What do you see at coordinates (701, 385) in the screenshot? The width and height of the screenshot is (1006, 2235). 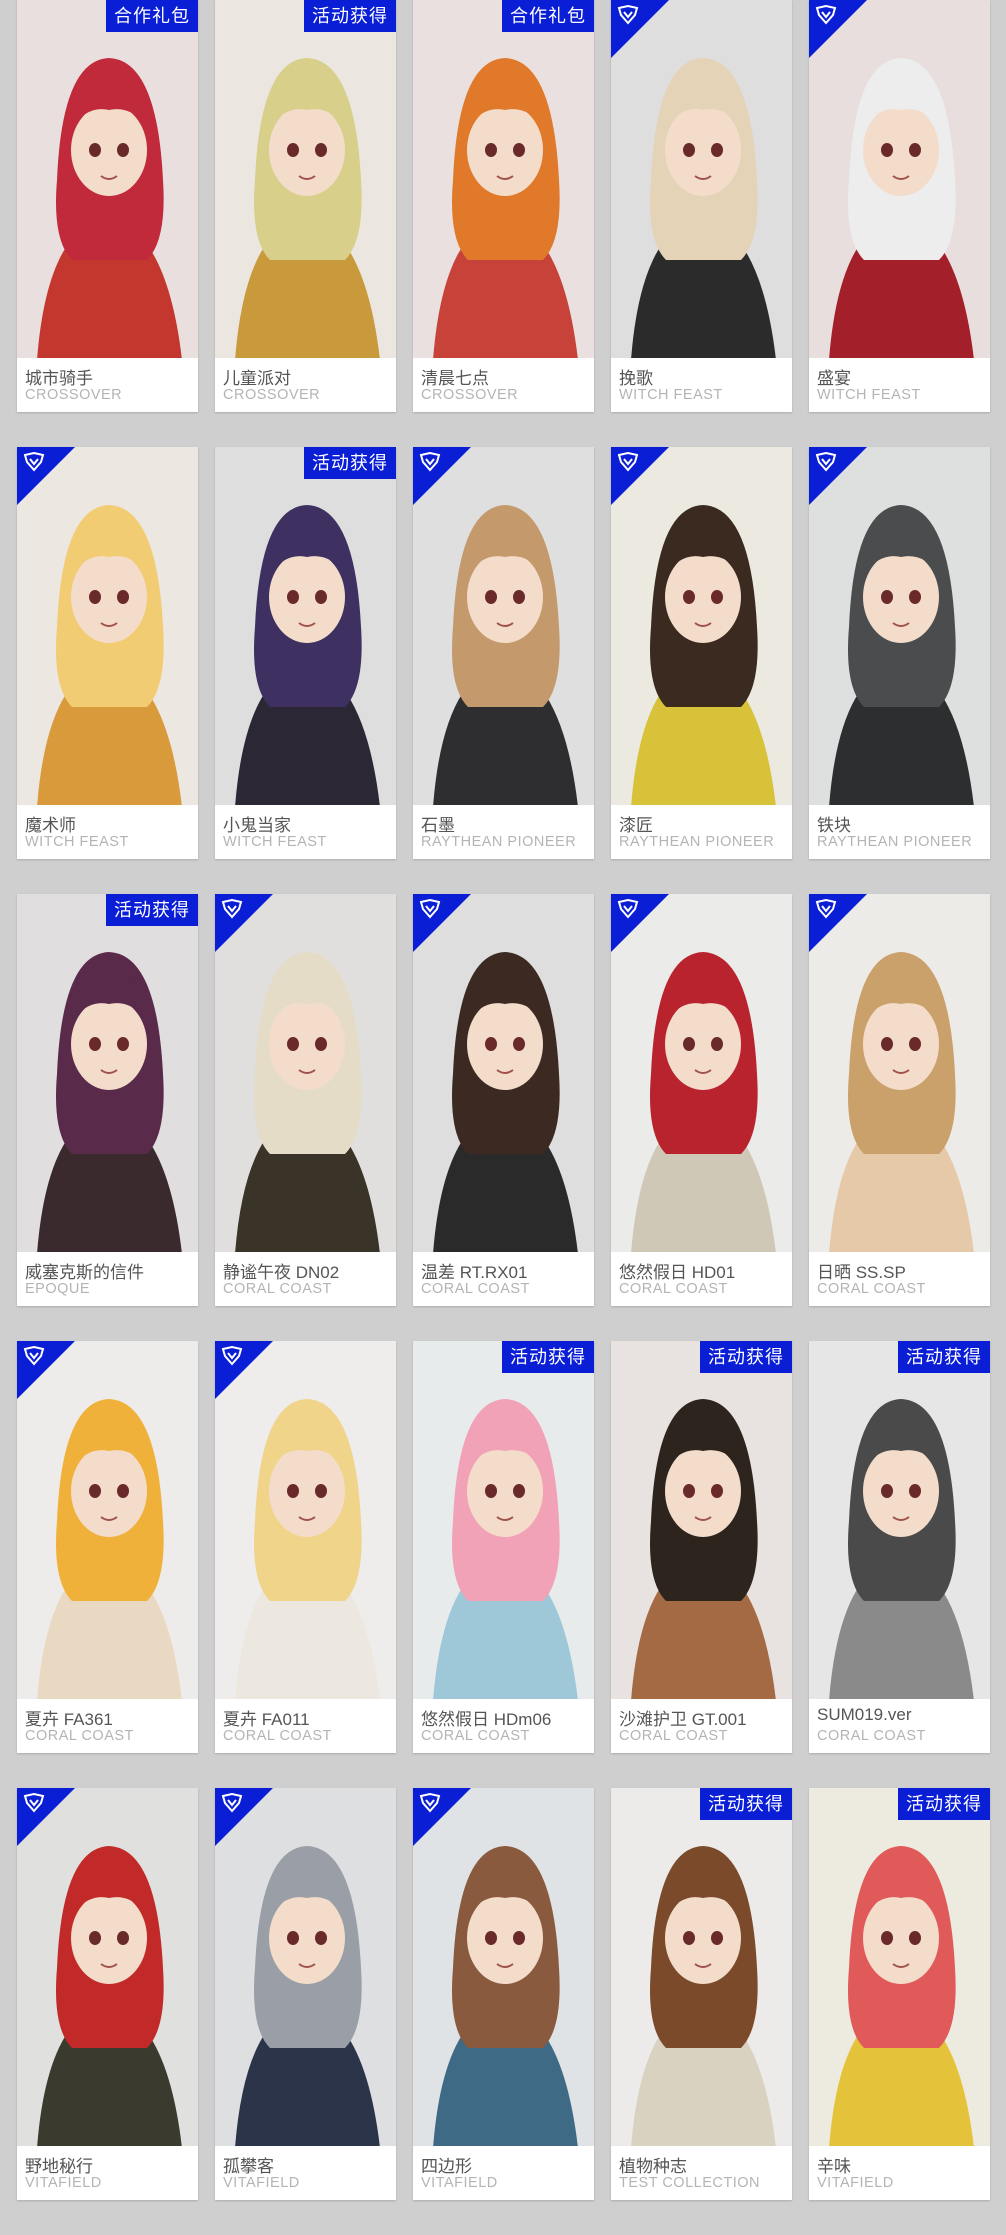 I see `skin-caption: 挽歌 WITCH FEAST` at bounding box center [701, 385].